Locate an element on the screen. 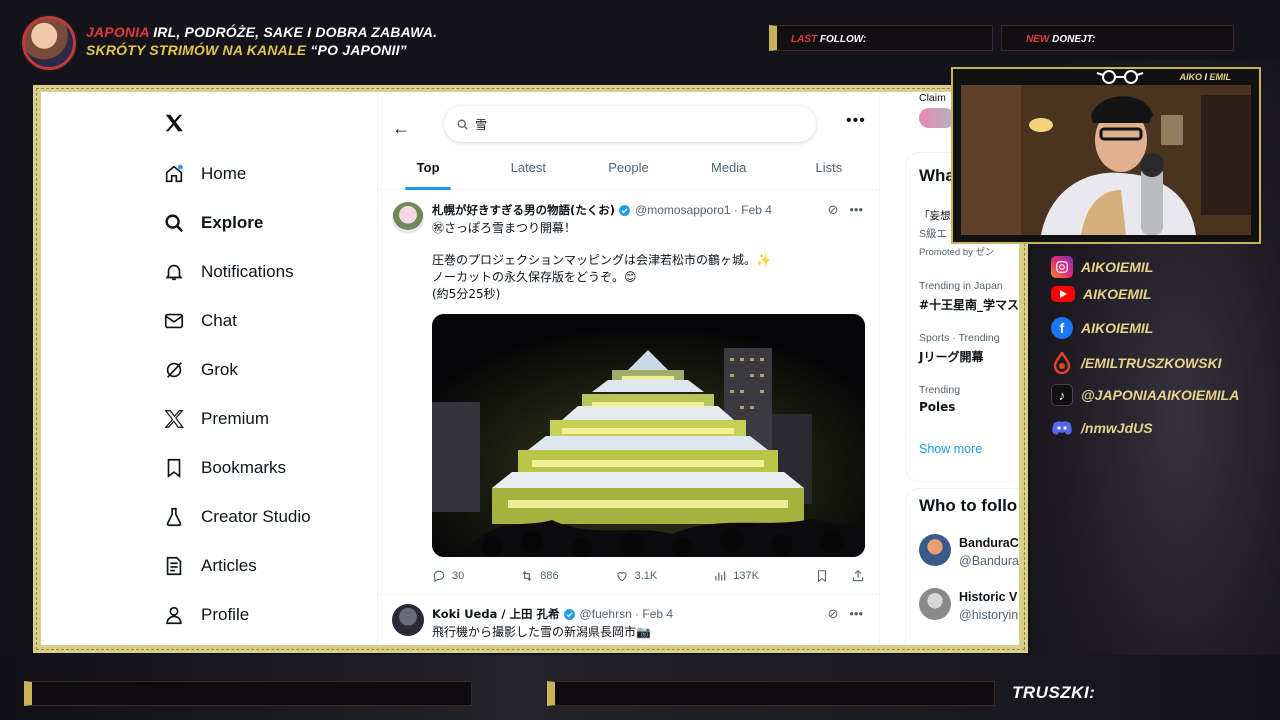  sidebar-item-chat: Chat is located at coordinates (200, 321).